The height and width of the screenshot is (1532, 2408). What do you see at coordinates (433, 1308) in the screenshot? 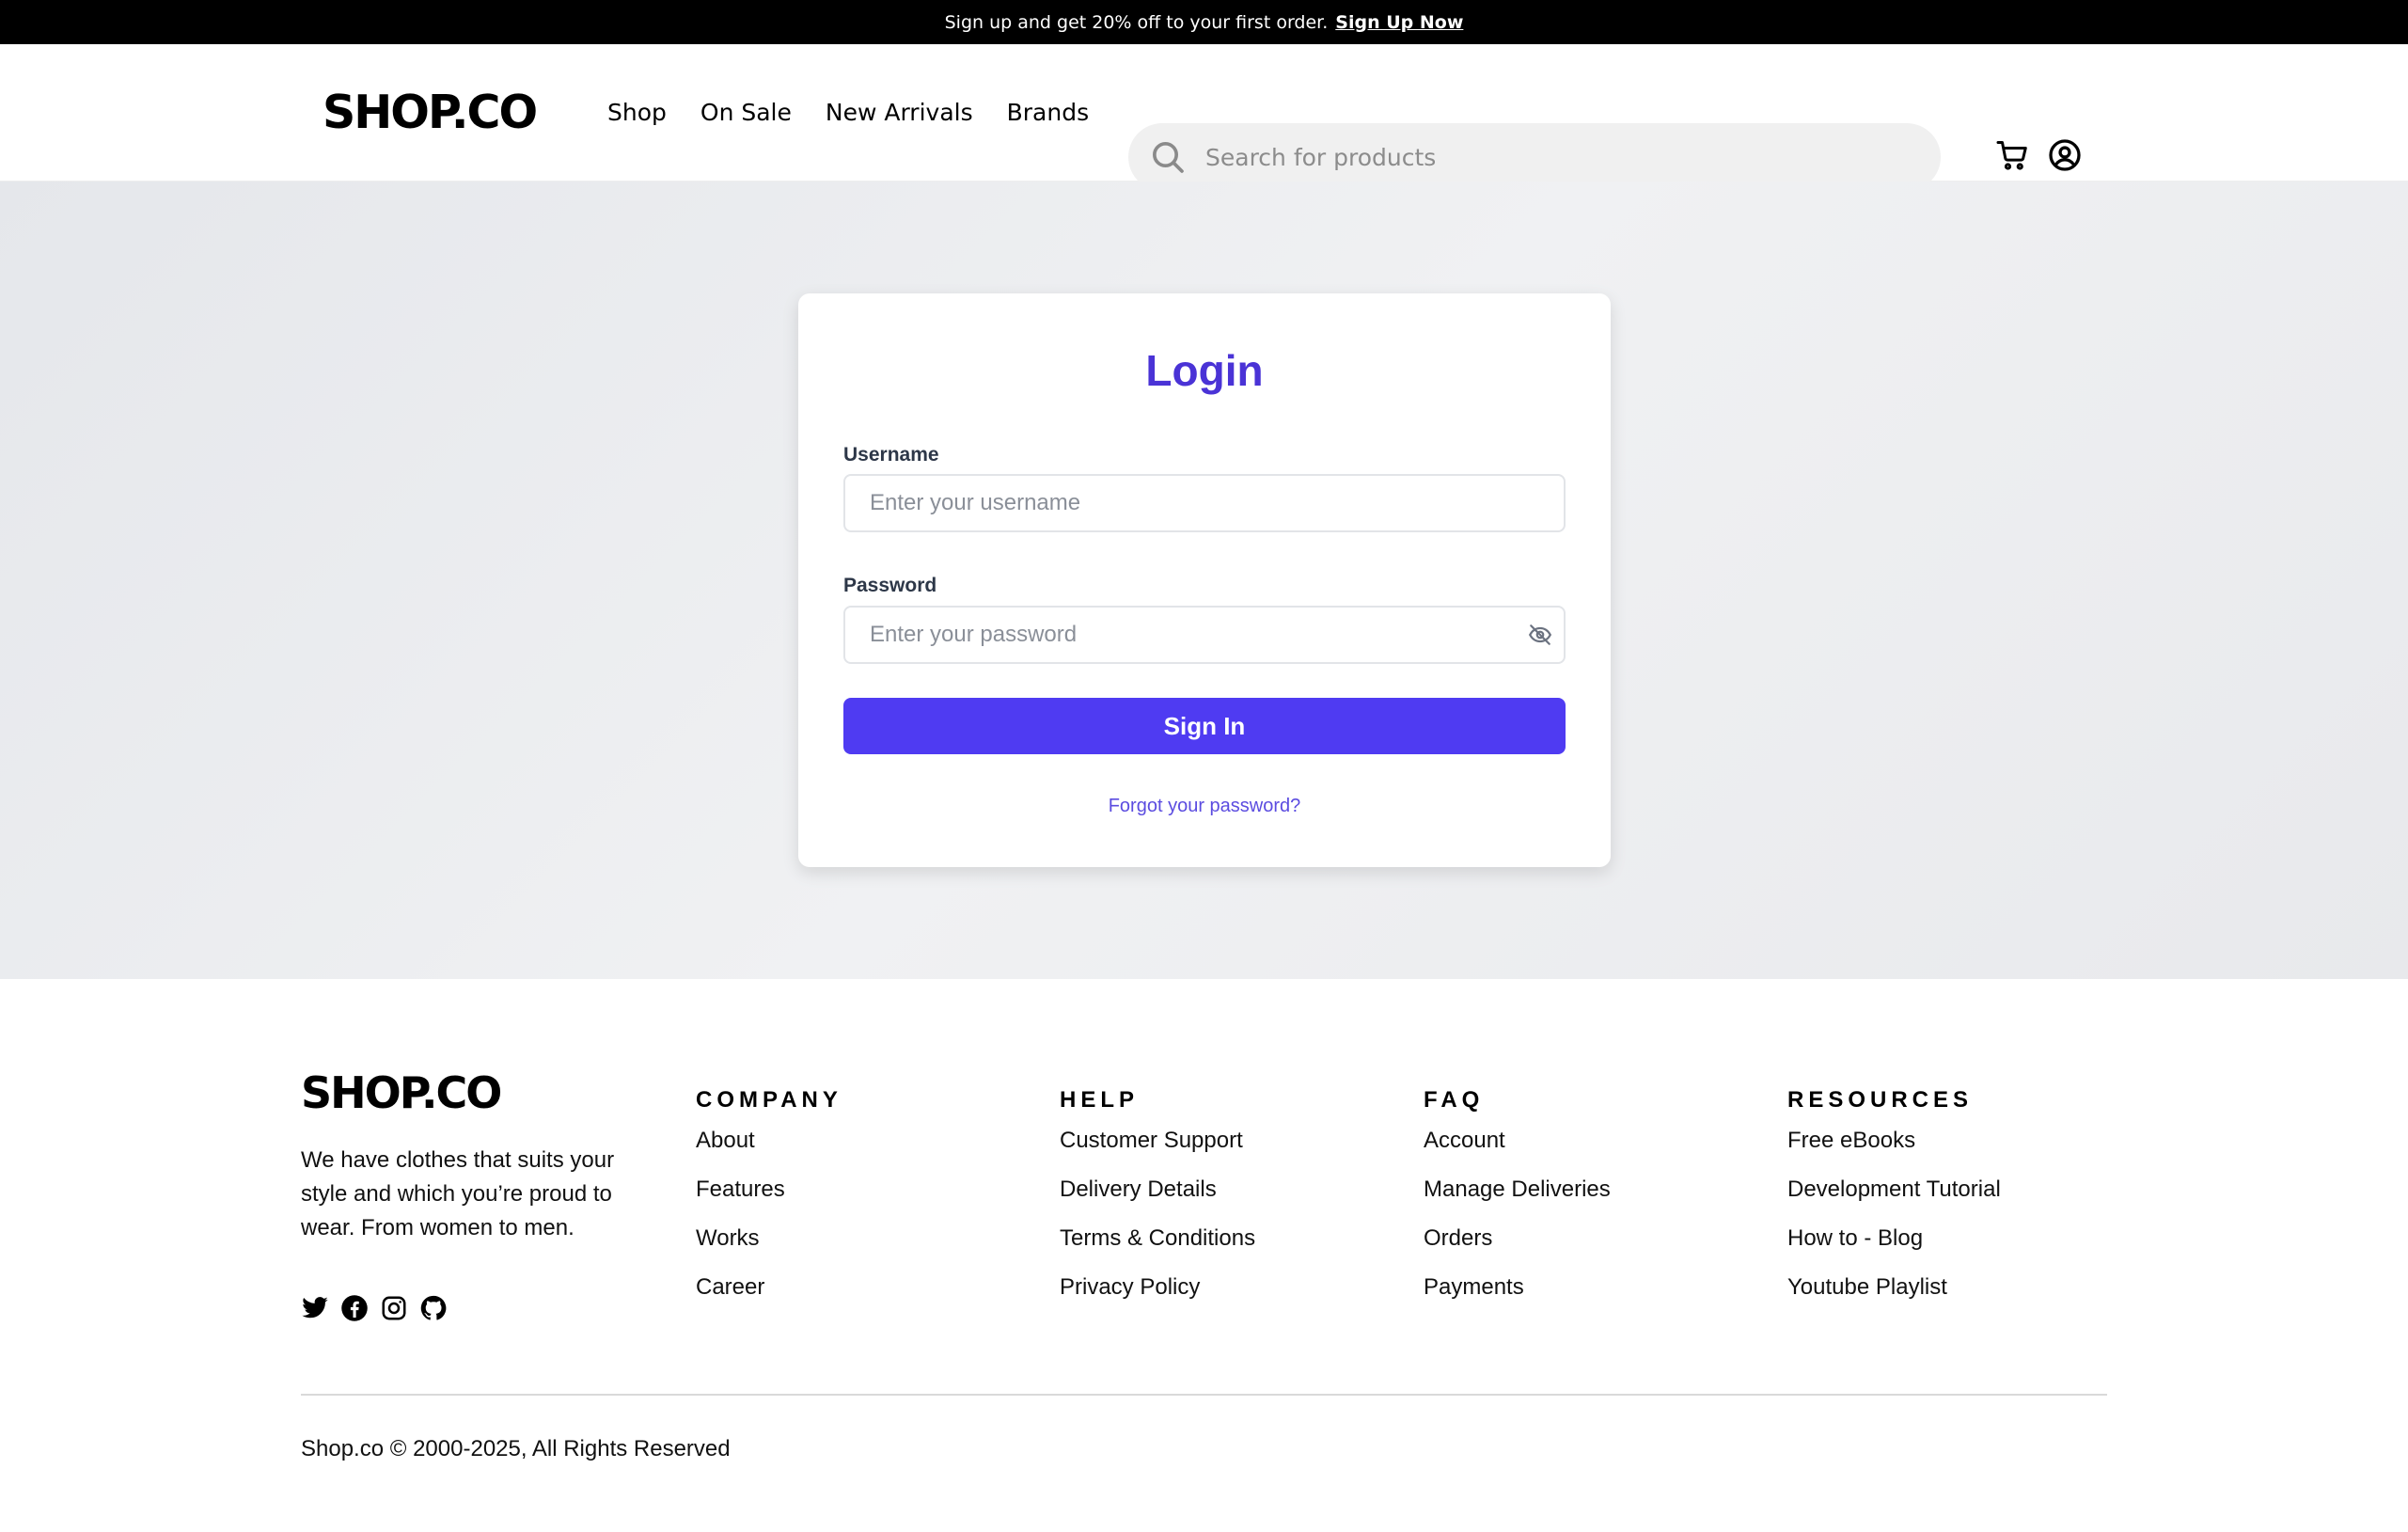
I see `github-icon` at bounding box center [433, 1308].